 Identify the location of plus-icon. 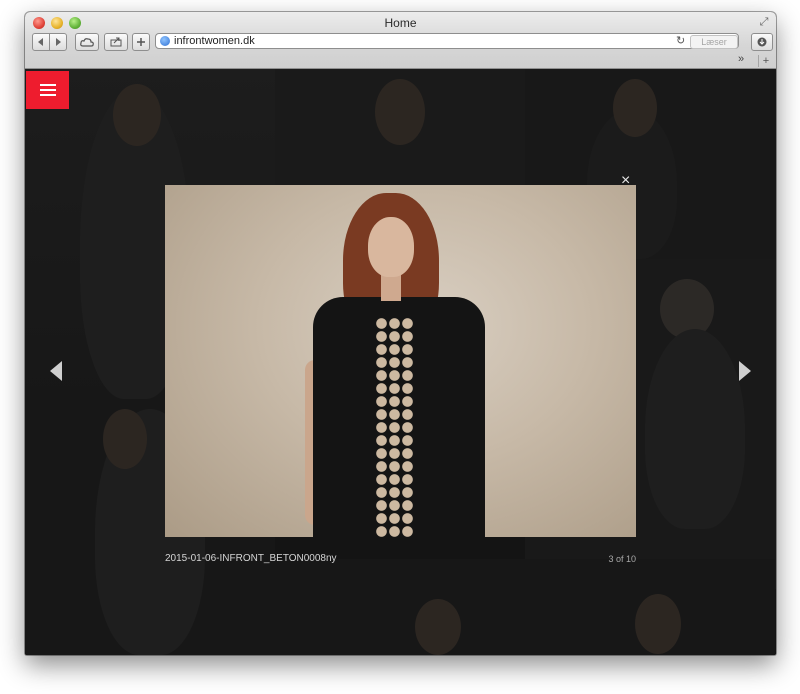
(141, 42).